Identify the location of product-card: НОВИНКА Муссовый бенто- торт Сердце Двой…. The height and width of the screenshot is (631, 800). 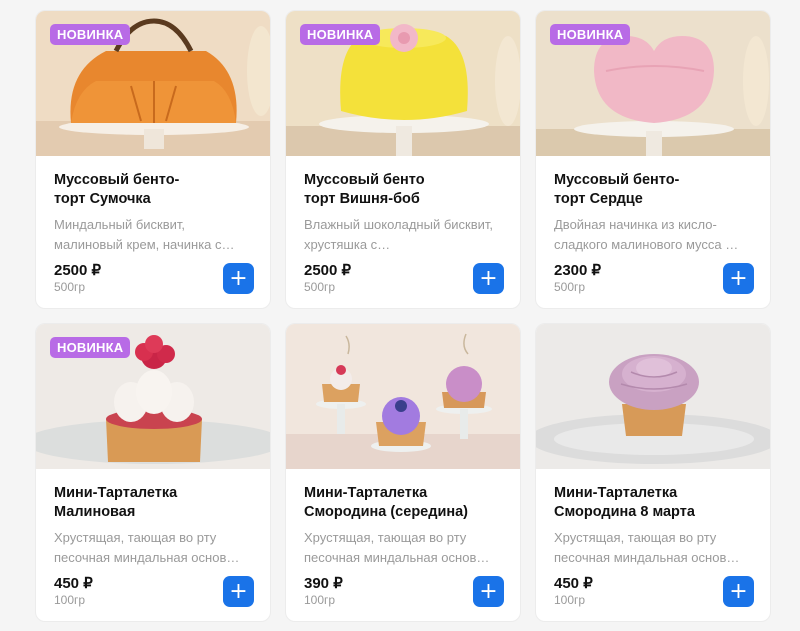
(653, 159).